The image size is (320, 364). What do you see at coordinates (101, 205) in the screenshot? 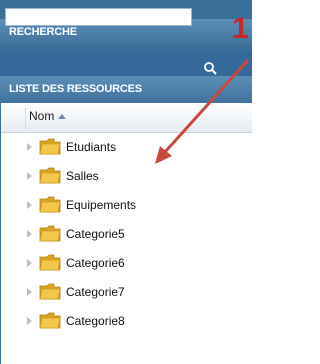
I see `tree-item-label: Equipements` at bounding box center [101, 205].